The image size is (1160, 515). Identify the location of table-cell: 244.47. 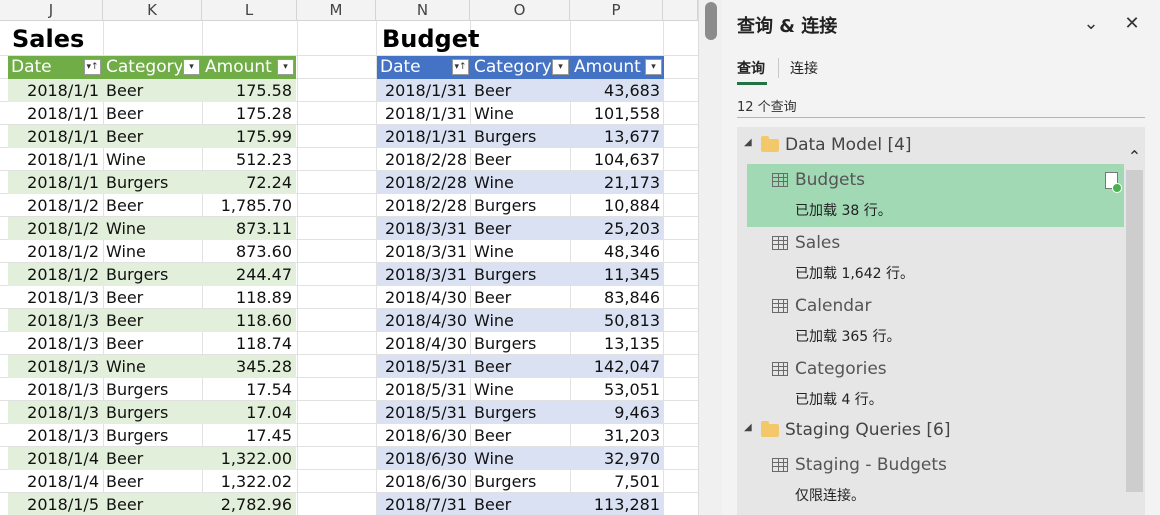
(249, 274).